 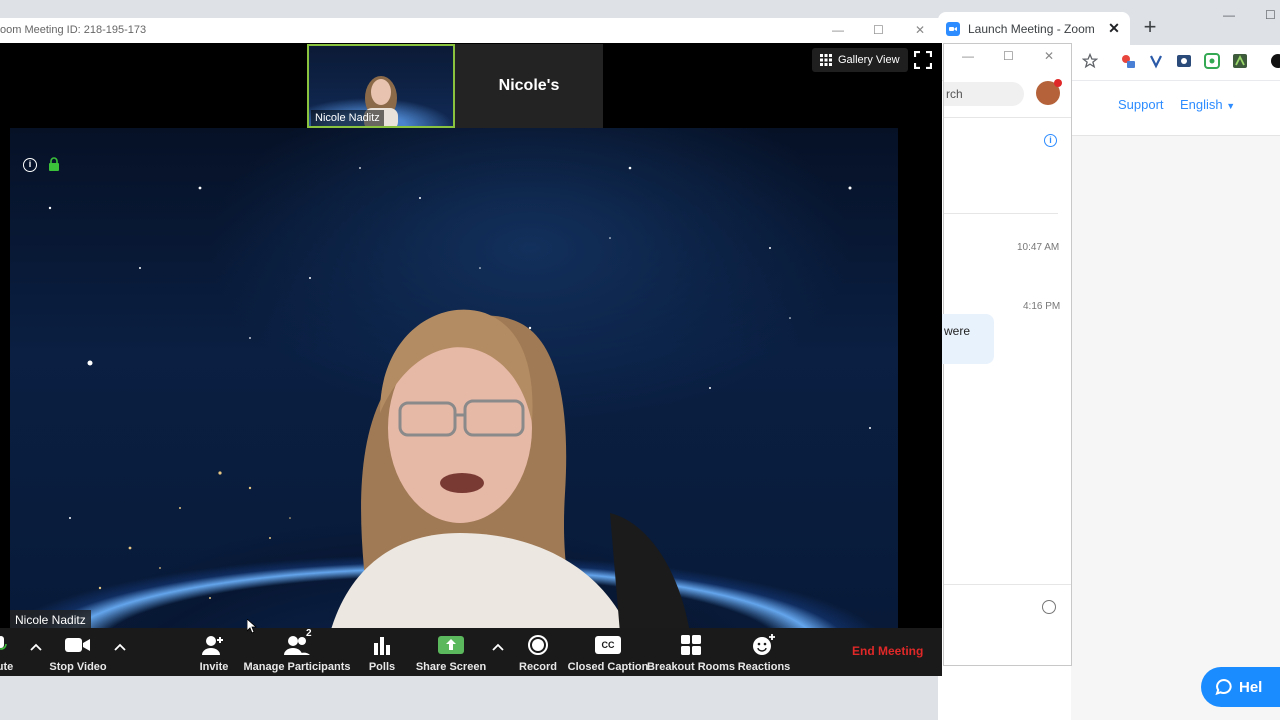 What do you see at coordinates (73, 30) in the screenshot?
I see `meeting-title: oom Meeting ID: 218-195-173` at bounding box center [73, 30].